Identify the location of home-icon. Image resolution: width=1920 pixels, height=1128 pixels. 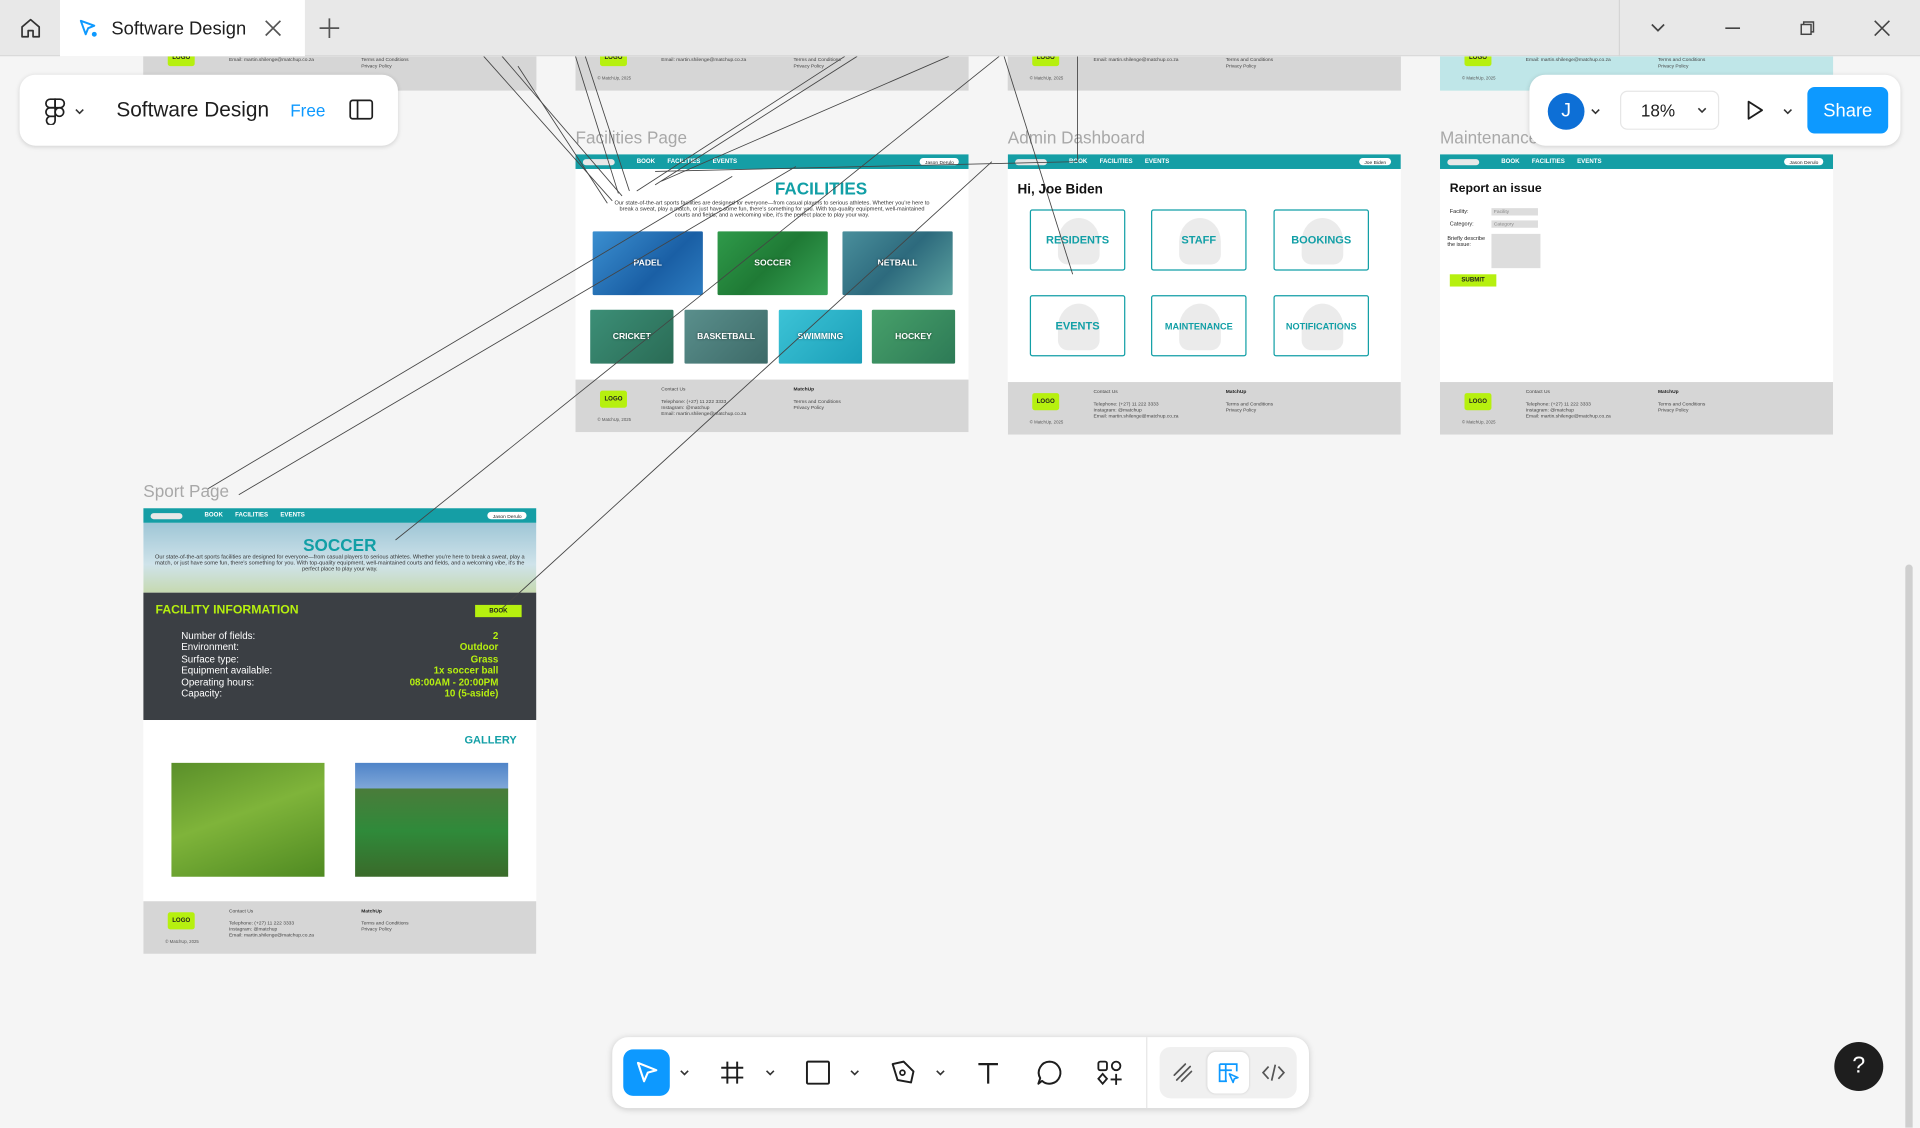
(30, 28).